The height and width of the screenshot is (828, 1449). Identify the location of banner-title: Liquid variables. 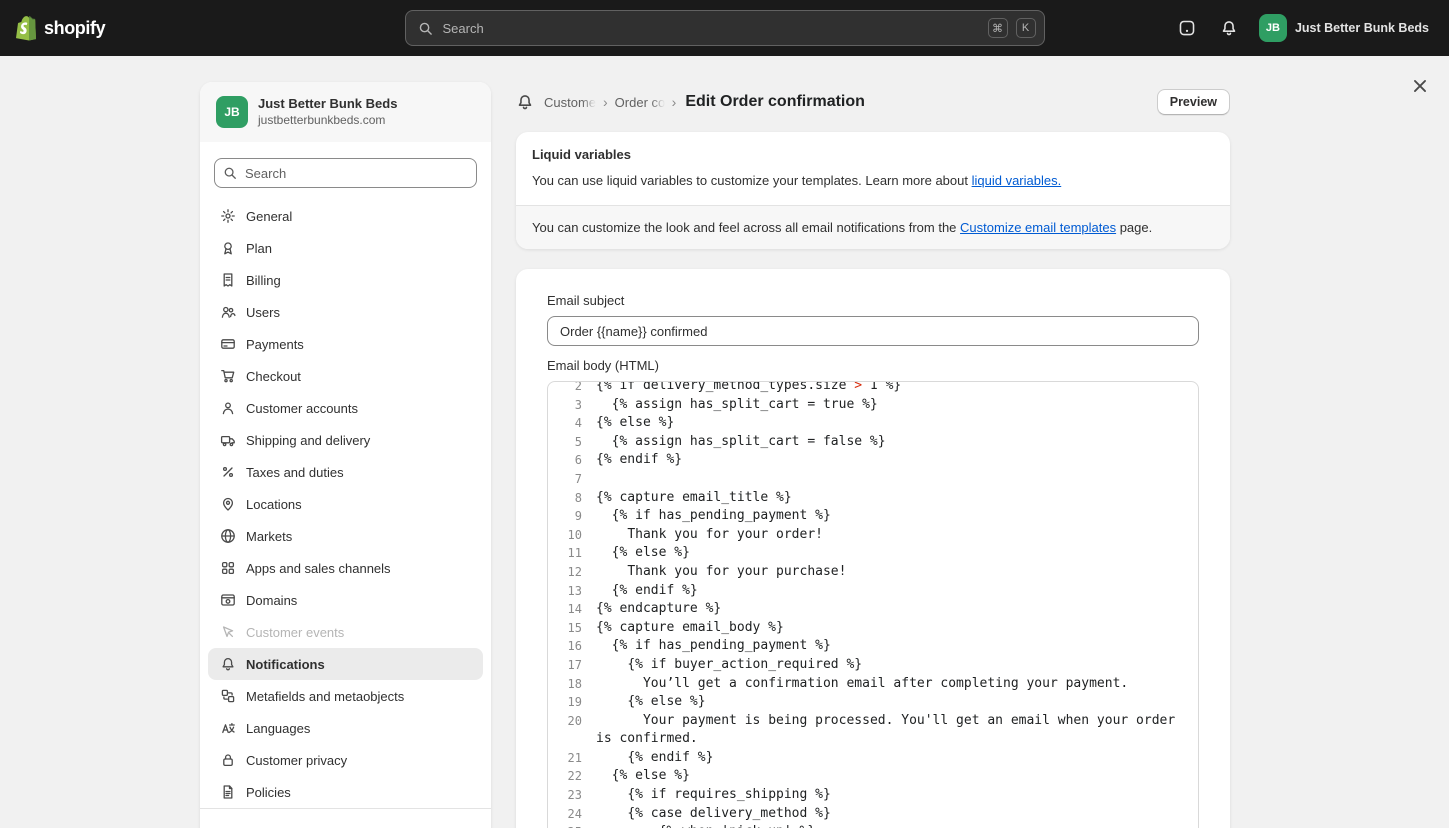
(581, 154).